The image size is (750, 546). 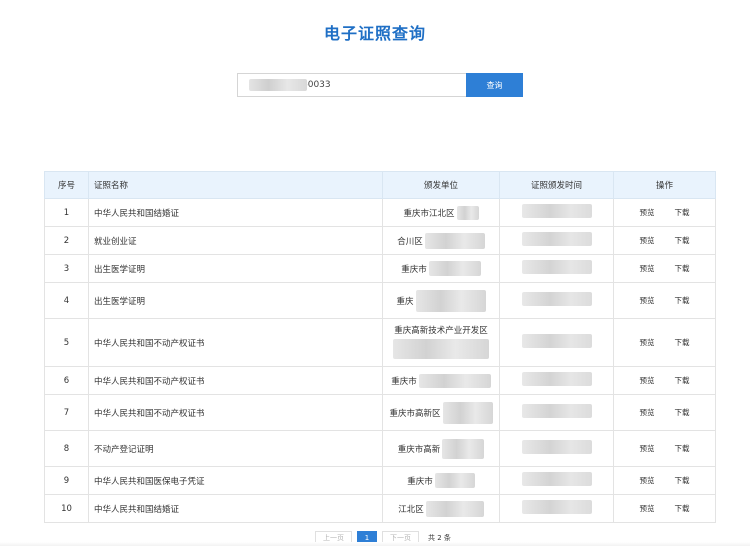 I want to click on row-seq: 5, so click(x=66, y=342).